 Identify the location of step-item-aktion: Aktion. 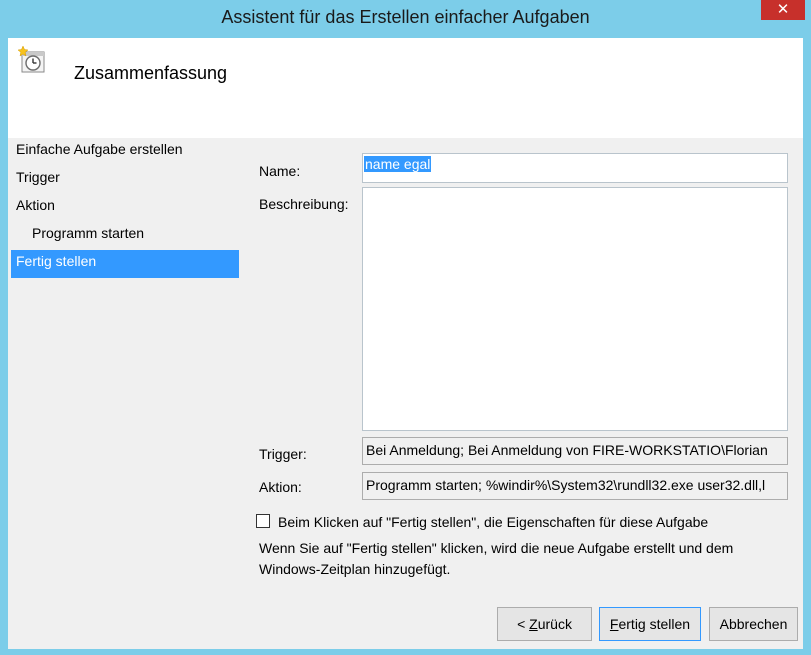
(125, 208).